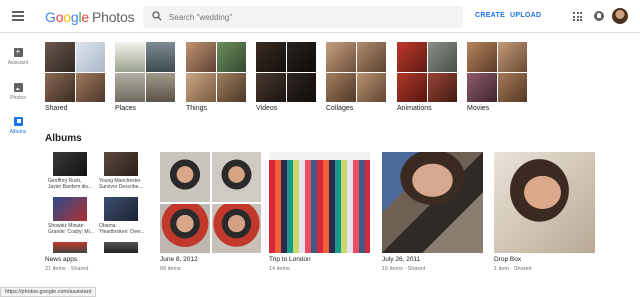 This screenshot has height=297, width=640. What do you see at coordinates (404, 269) in the screenshot?
I see `album-meta: 16 items · Shared` at bounding box center [404, 269].